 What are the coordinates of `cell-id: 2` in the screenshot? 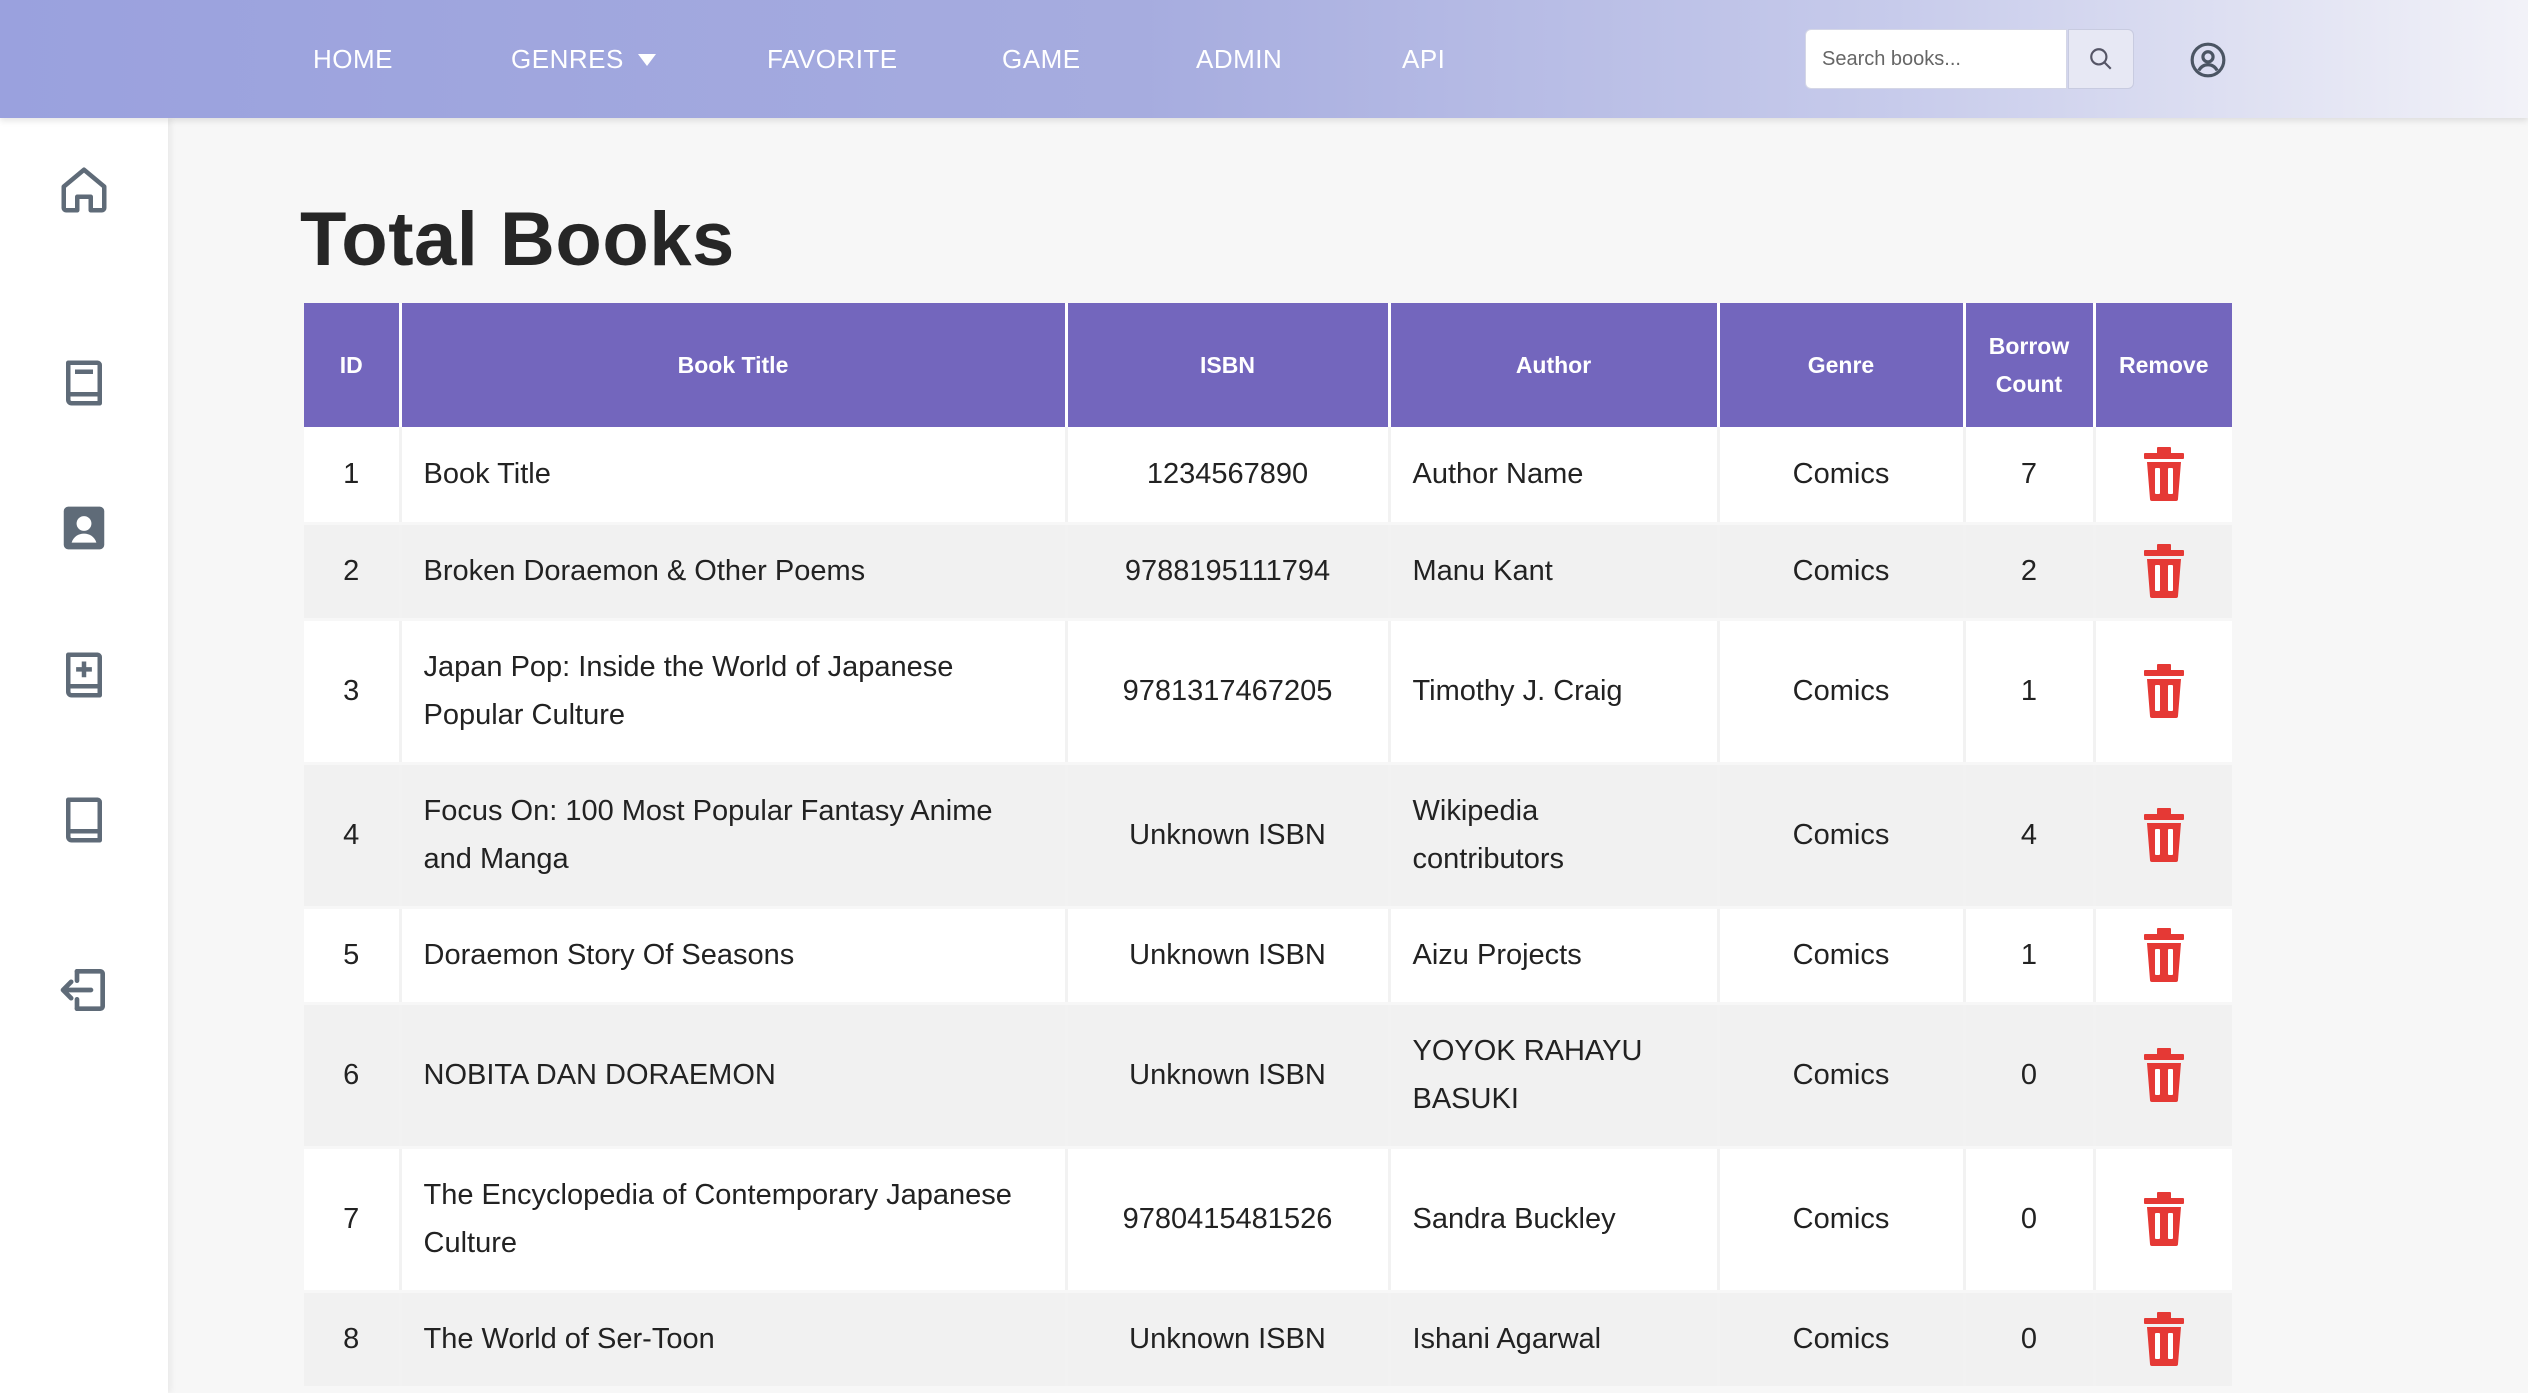 It's located at (353, 572).